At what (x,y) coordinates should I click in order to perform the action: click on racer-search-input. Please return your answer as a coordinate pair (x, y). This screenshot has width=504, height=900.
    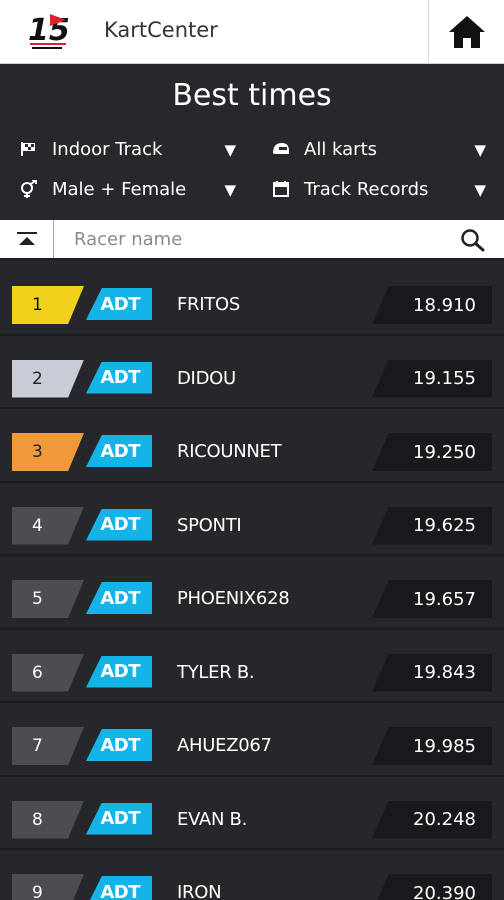
    Looking at the image, I should click on (252, 239).